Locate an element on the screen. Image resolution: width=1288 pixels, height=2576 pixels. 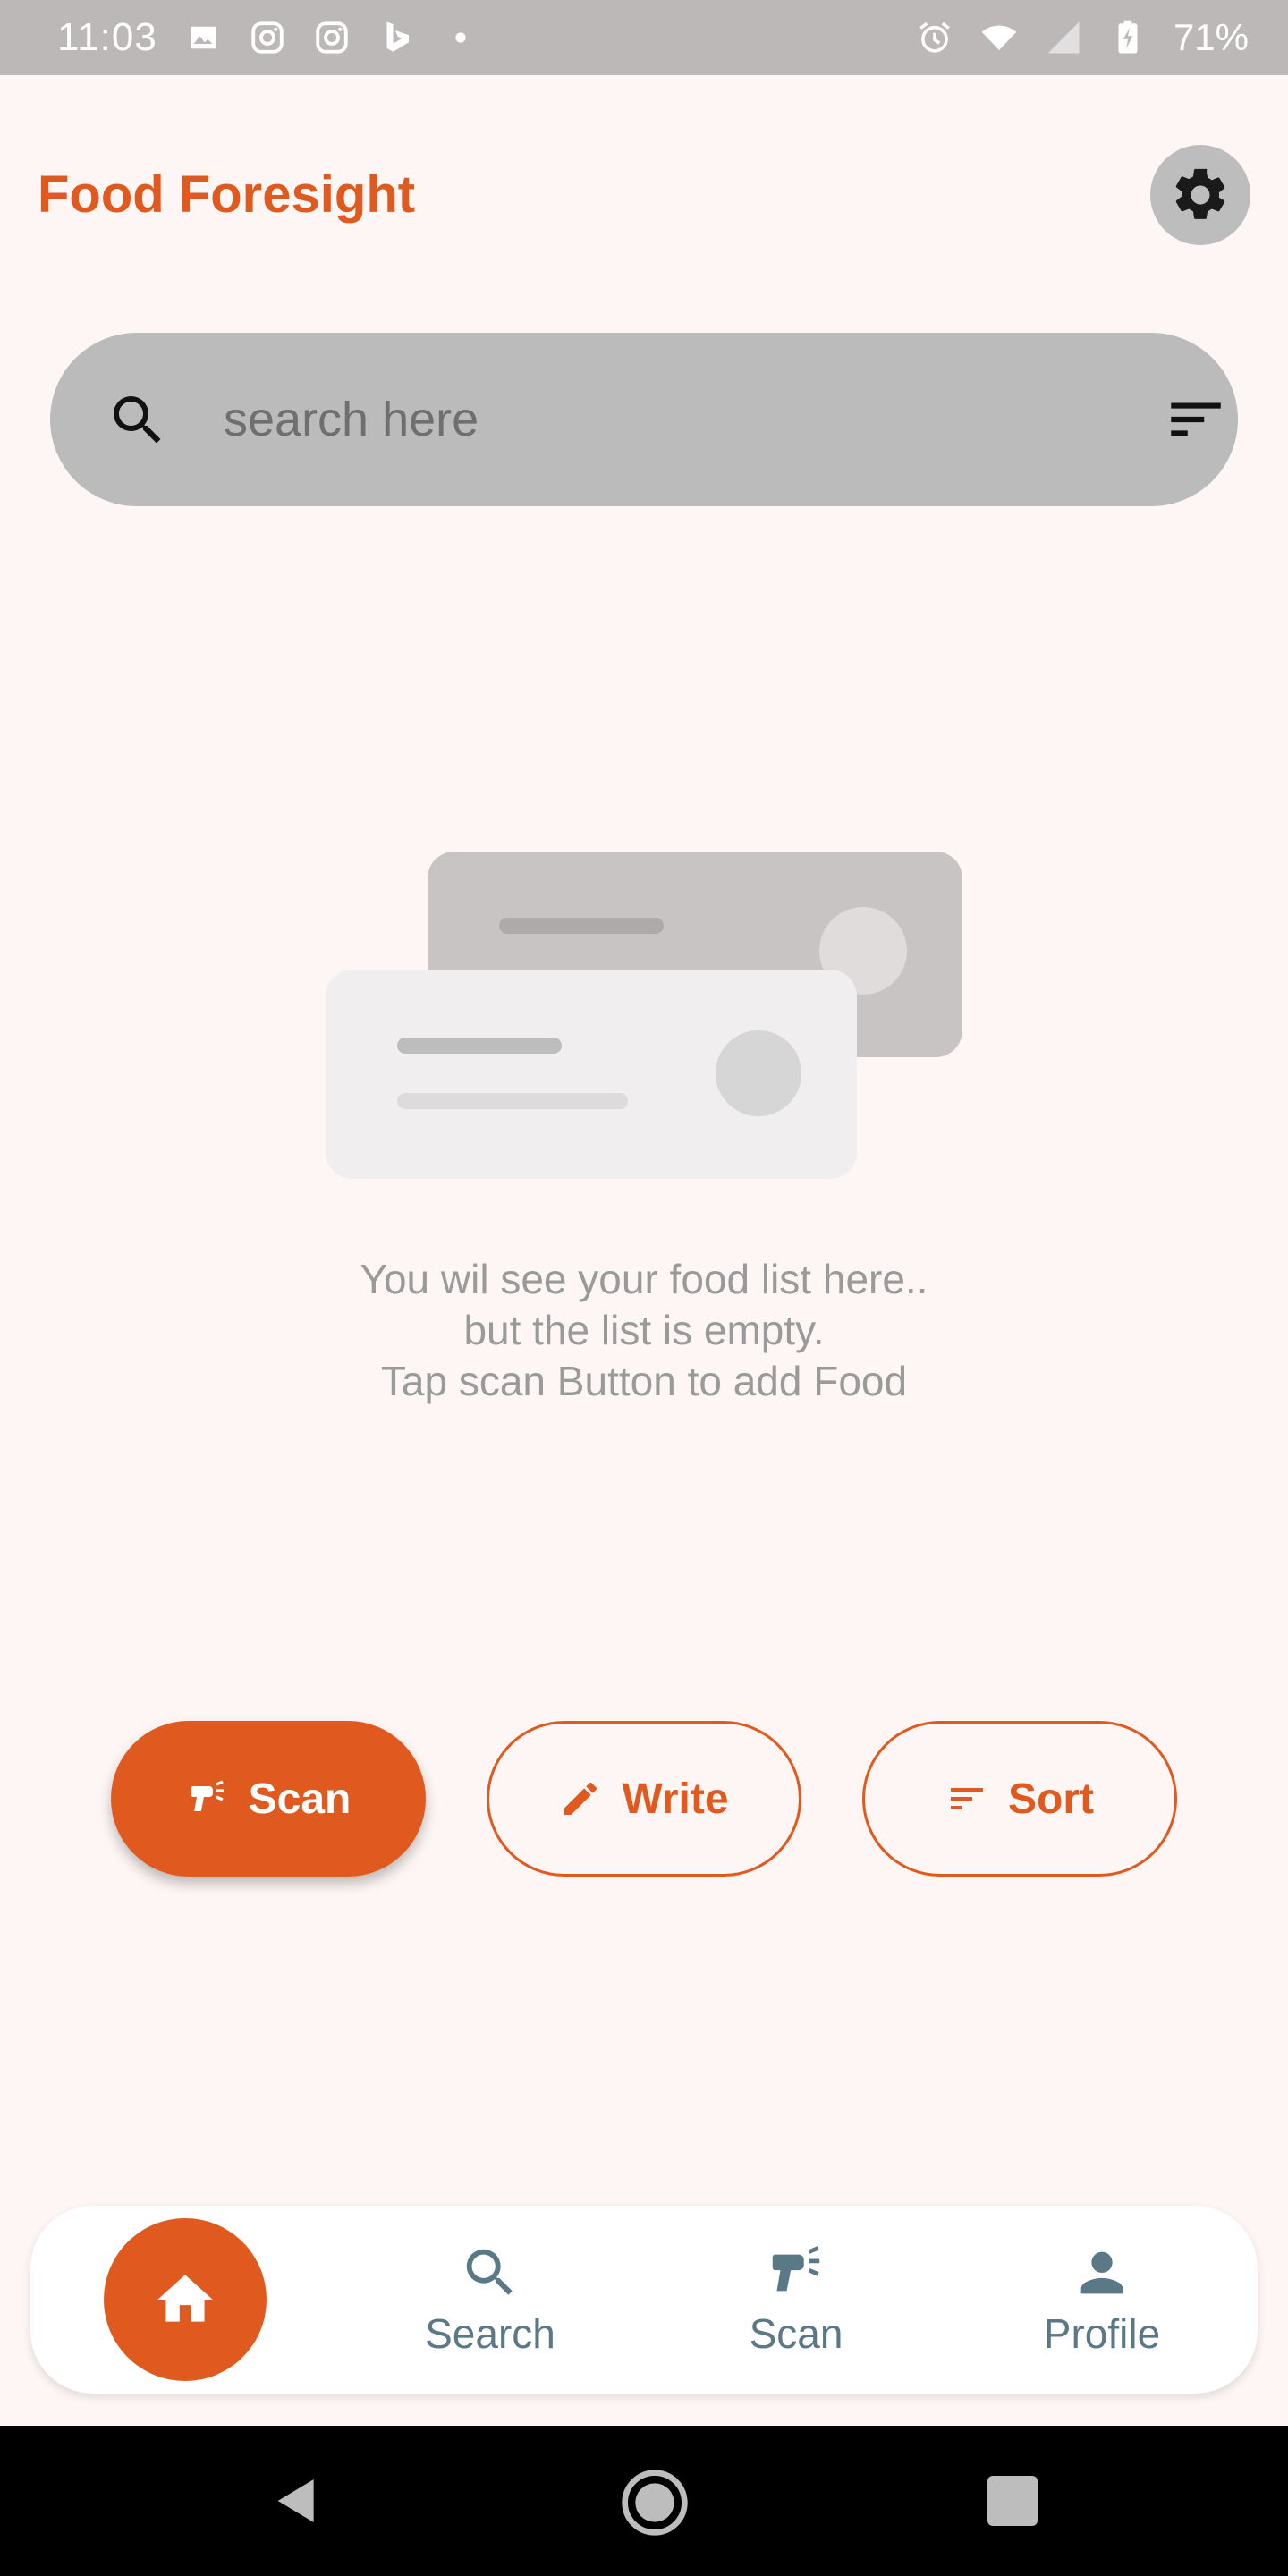
pencil-icon is located at coordinates (580, 1798).